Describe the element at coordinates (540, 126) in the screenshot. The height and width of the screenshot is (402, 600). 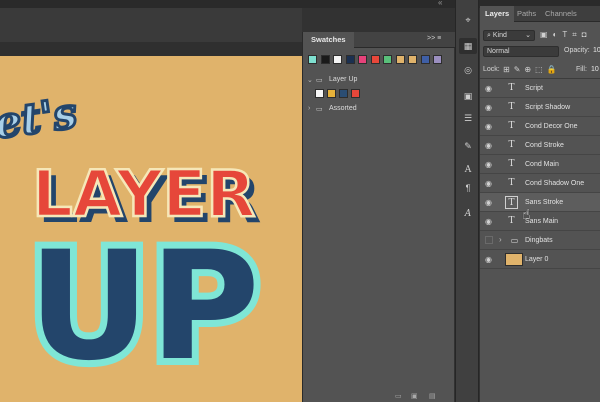
I see `layer-row: ◉ T Cond Decor One` at that location.